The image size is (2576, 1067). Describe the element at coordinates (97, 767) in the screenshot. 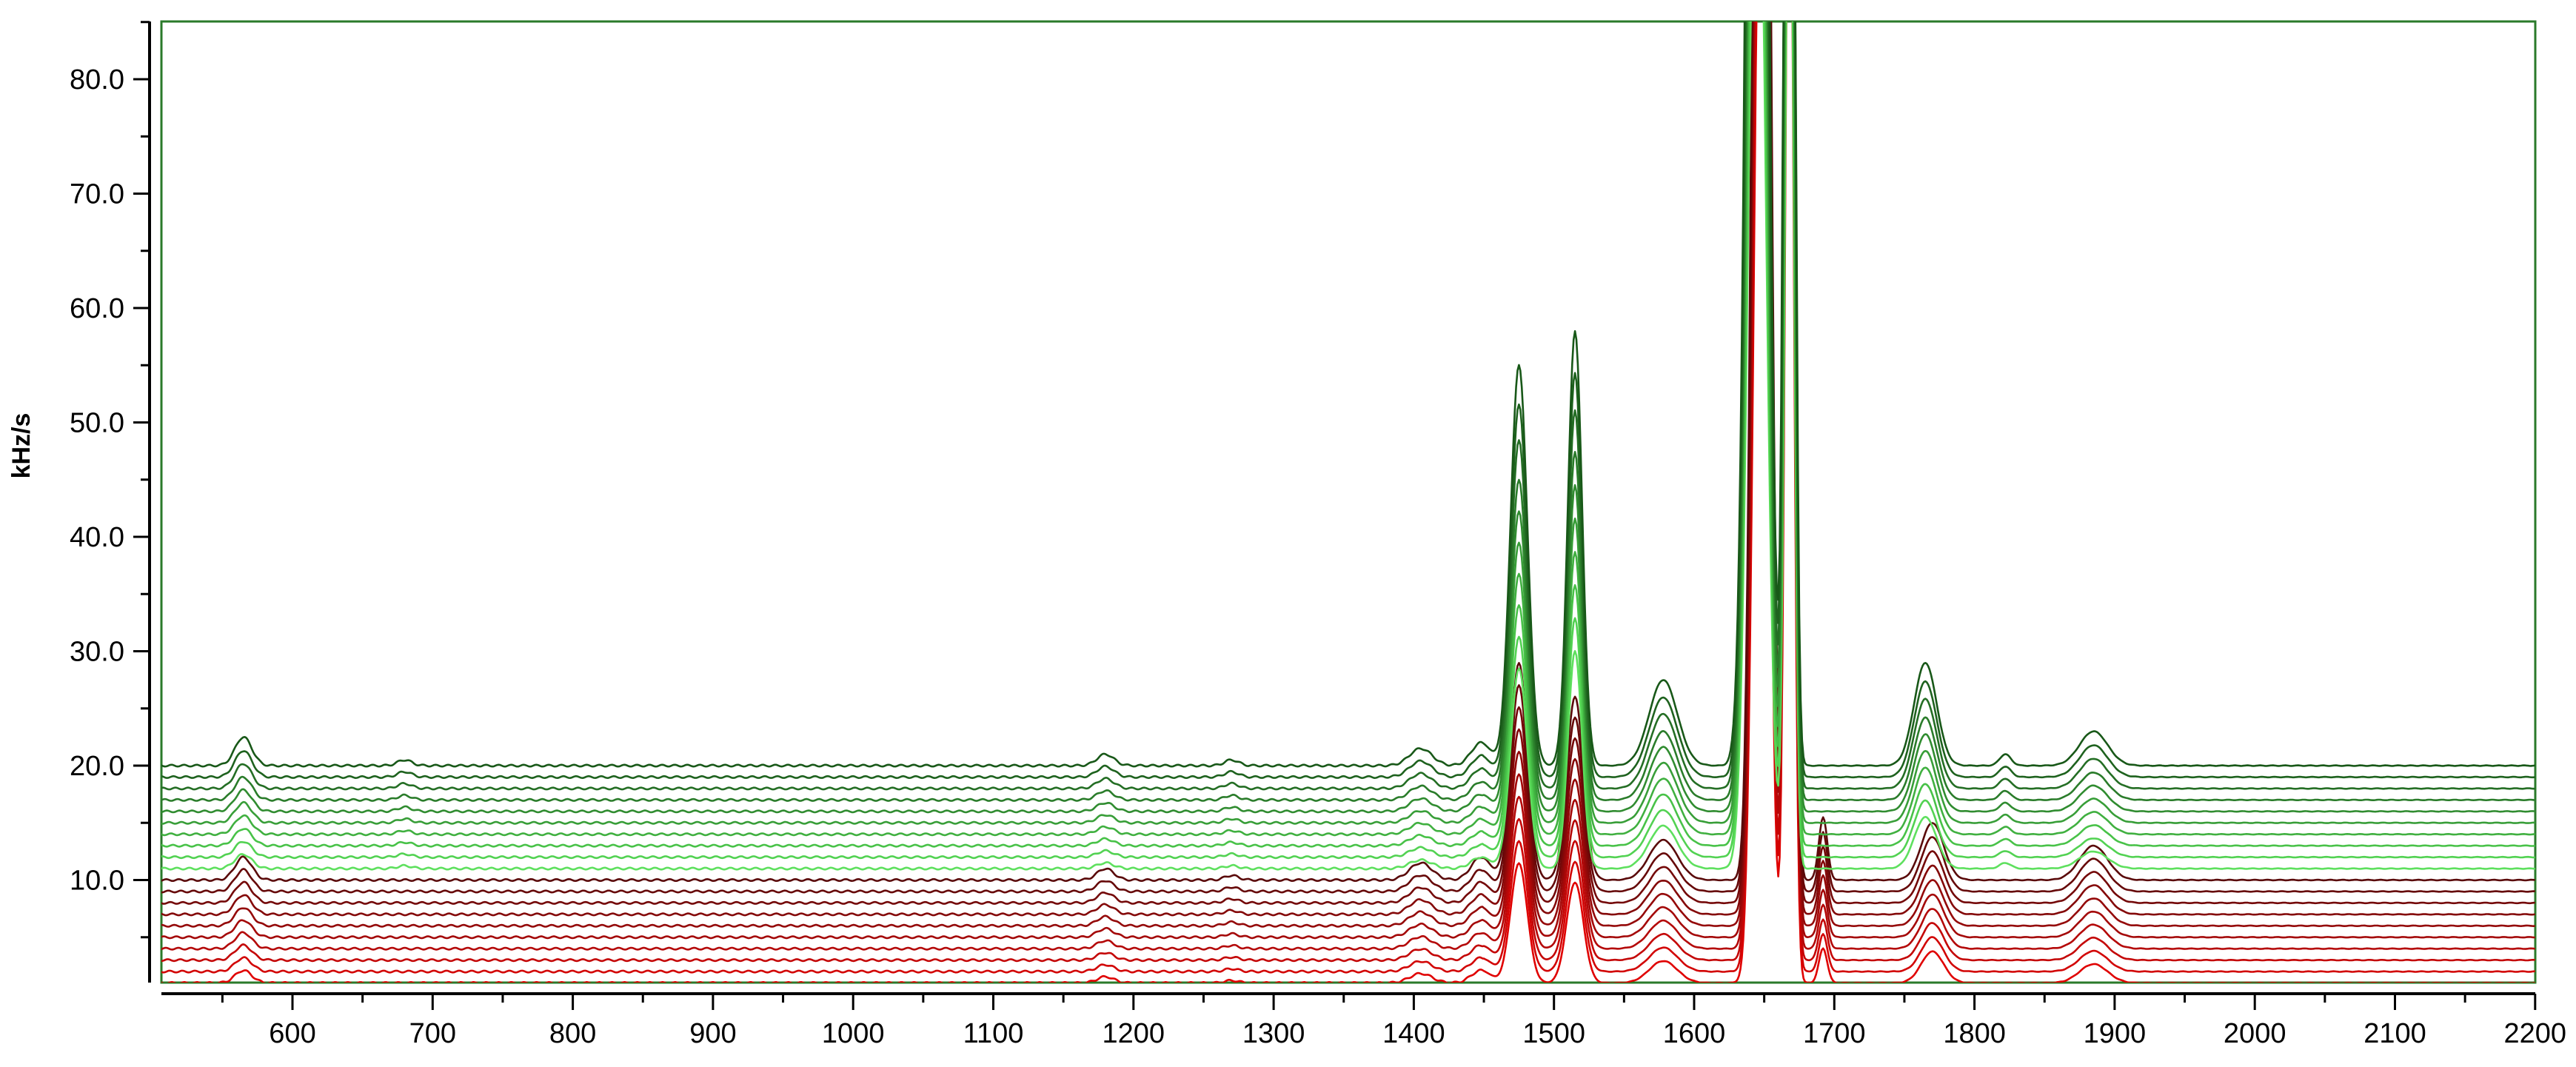

I see `y-tick-label: 20.0` at that location.